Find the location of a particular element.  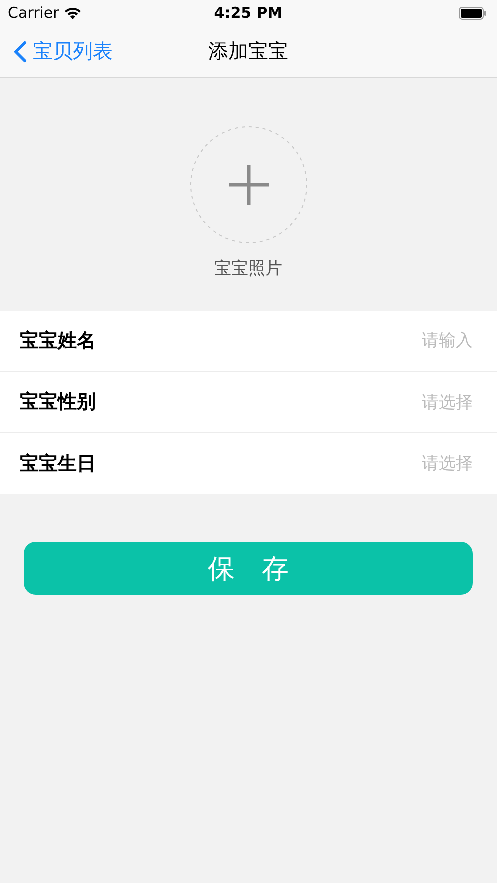

add-photo-button is located at coordinates (248, 185).